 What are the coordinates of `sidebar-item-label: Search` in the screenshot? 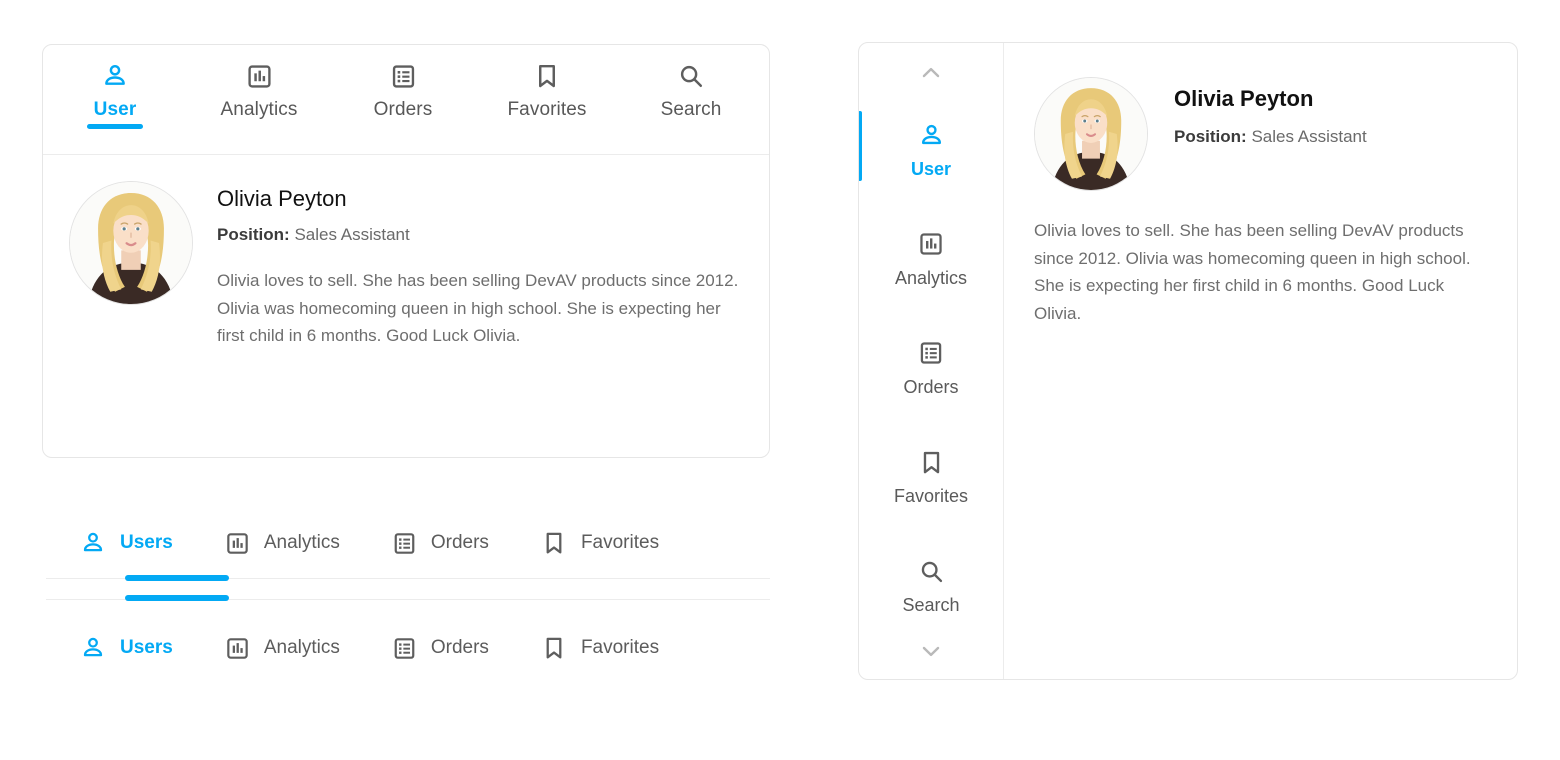 It's located at (931, 605).